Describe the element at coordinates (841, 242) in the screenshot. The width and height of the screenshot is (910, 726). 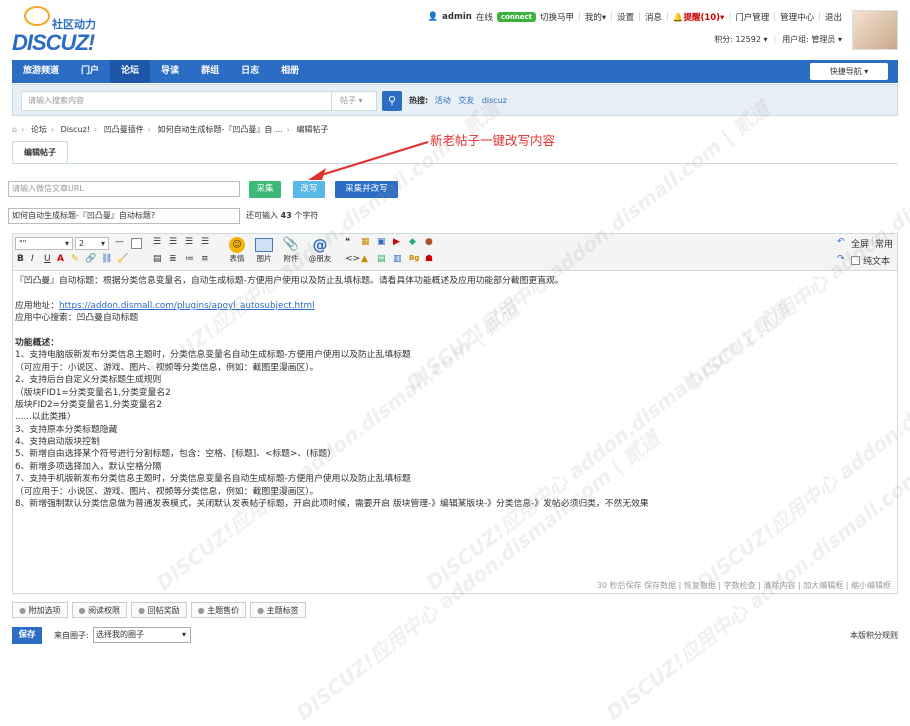
I see `undo-icon: ↶` at that location.